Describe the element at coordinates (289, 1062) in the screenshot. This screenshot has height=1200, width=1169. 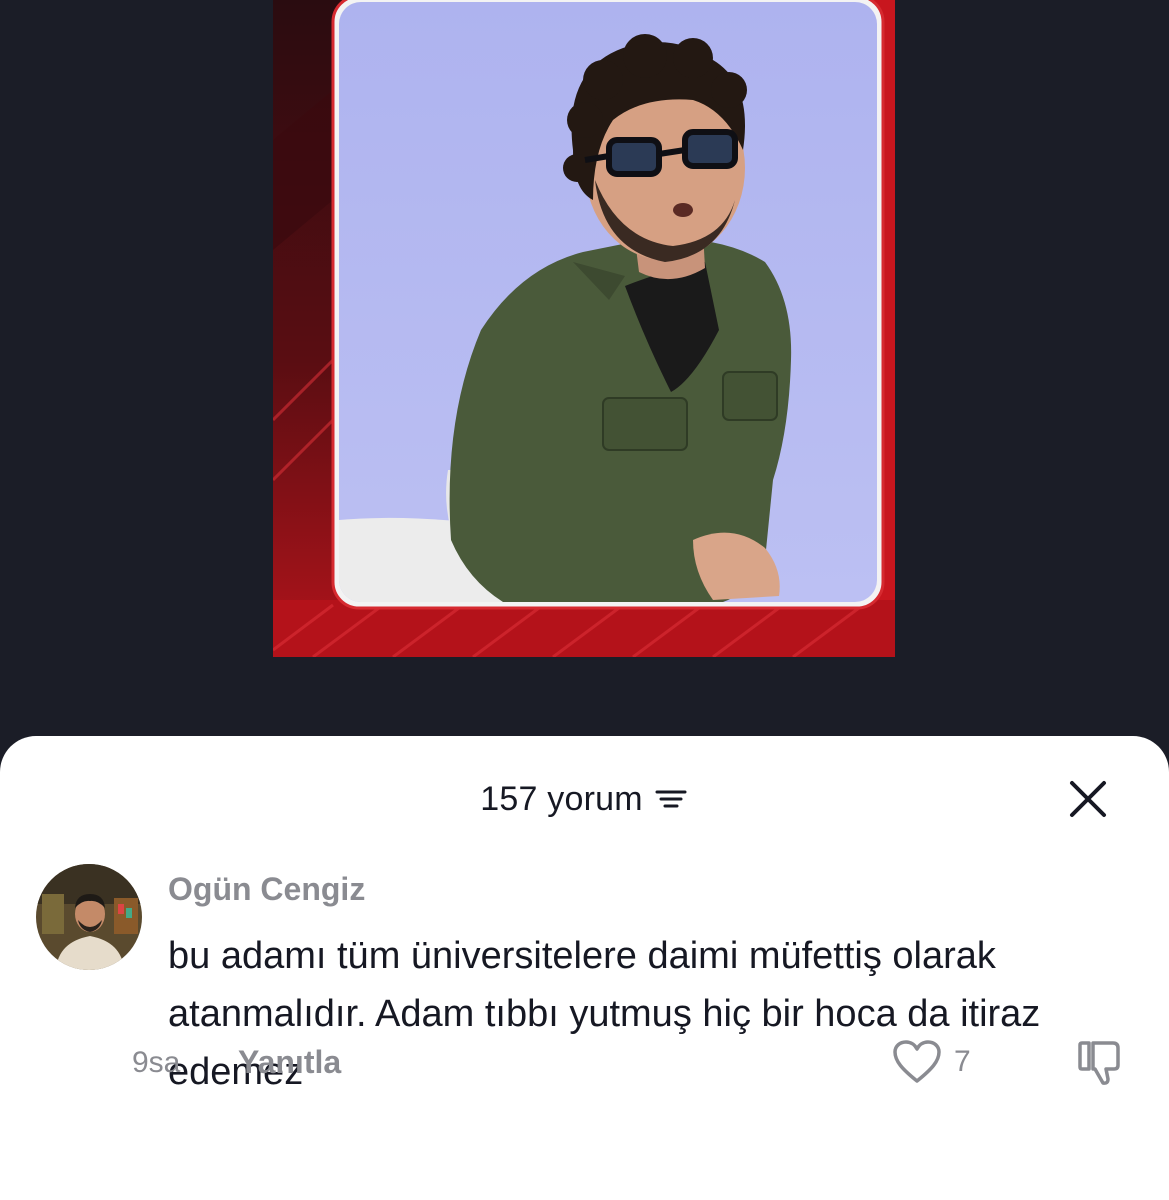
I see `reply-button: Yanıtla` at that location.